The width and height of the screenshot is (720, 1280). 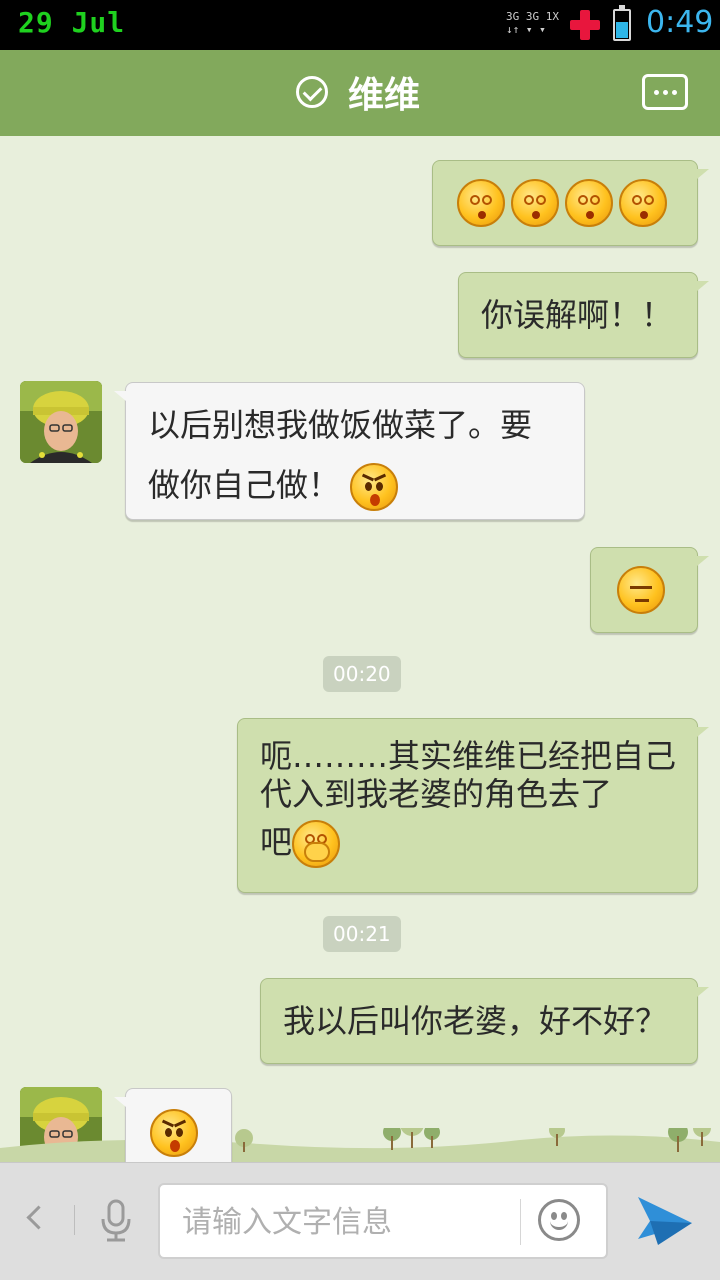 I want to click on microphone-icon, so click(x=116, y=1221).